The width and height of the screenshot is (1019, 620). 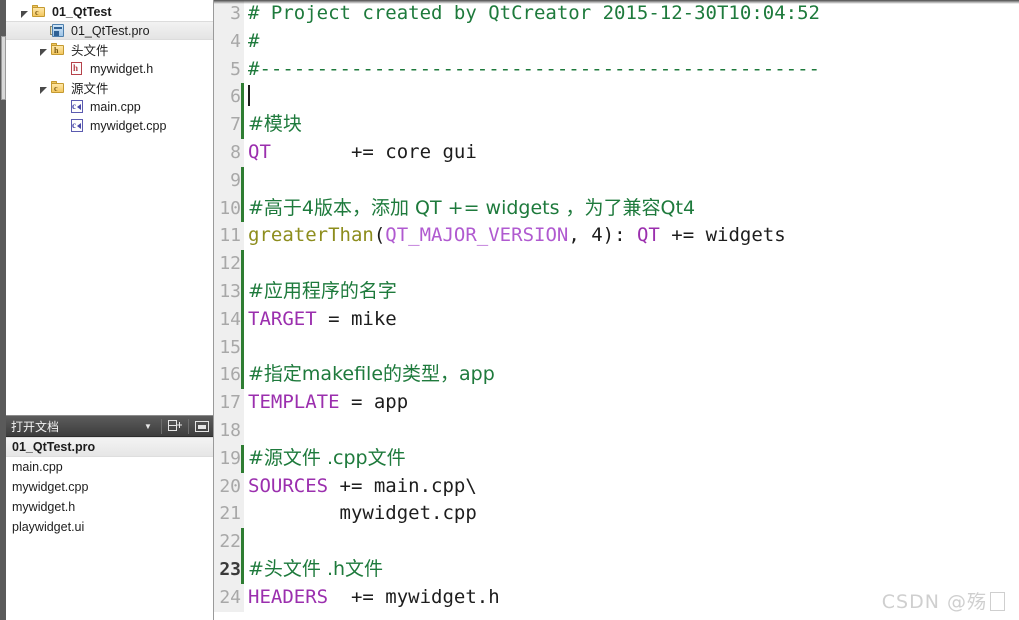 What do you see at coordinates (229, 375) in the screenshot?
I see `line-number: 16` at bounding box center [229, 375].